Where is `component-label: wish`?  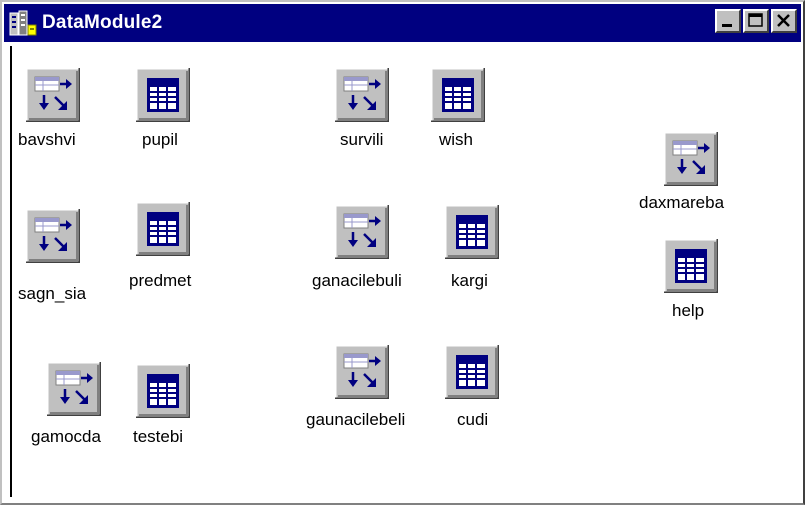
component-label: wish is located at coordinates (456, 139).